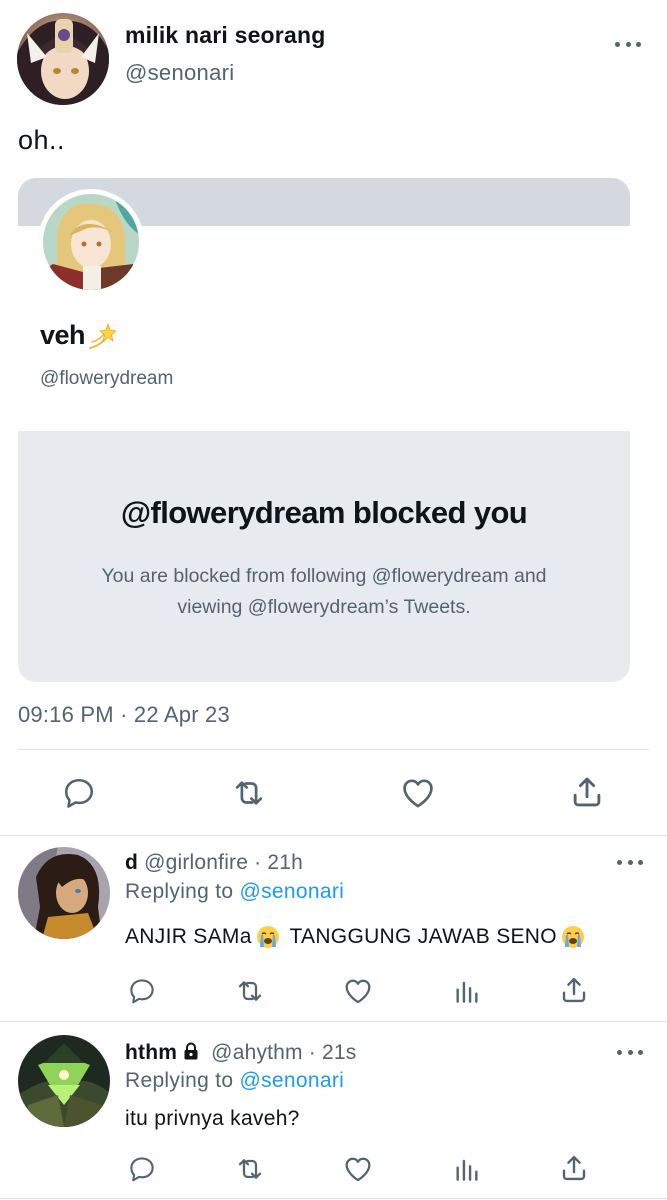 The height and width of the screenshot is (1200, 667). I want to click on reply-text: itu privnya kaveh?, so click(212, 1118).